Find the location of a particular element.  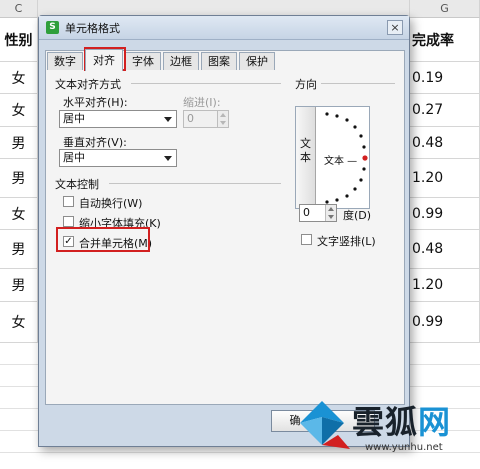

indent-value: 0 is located at coordinates (190, 118).